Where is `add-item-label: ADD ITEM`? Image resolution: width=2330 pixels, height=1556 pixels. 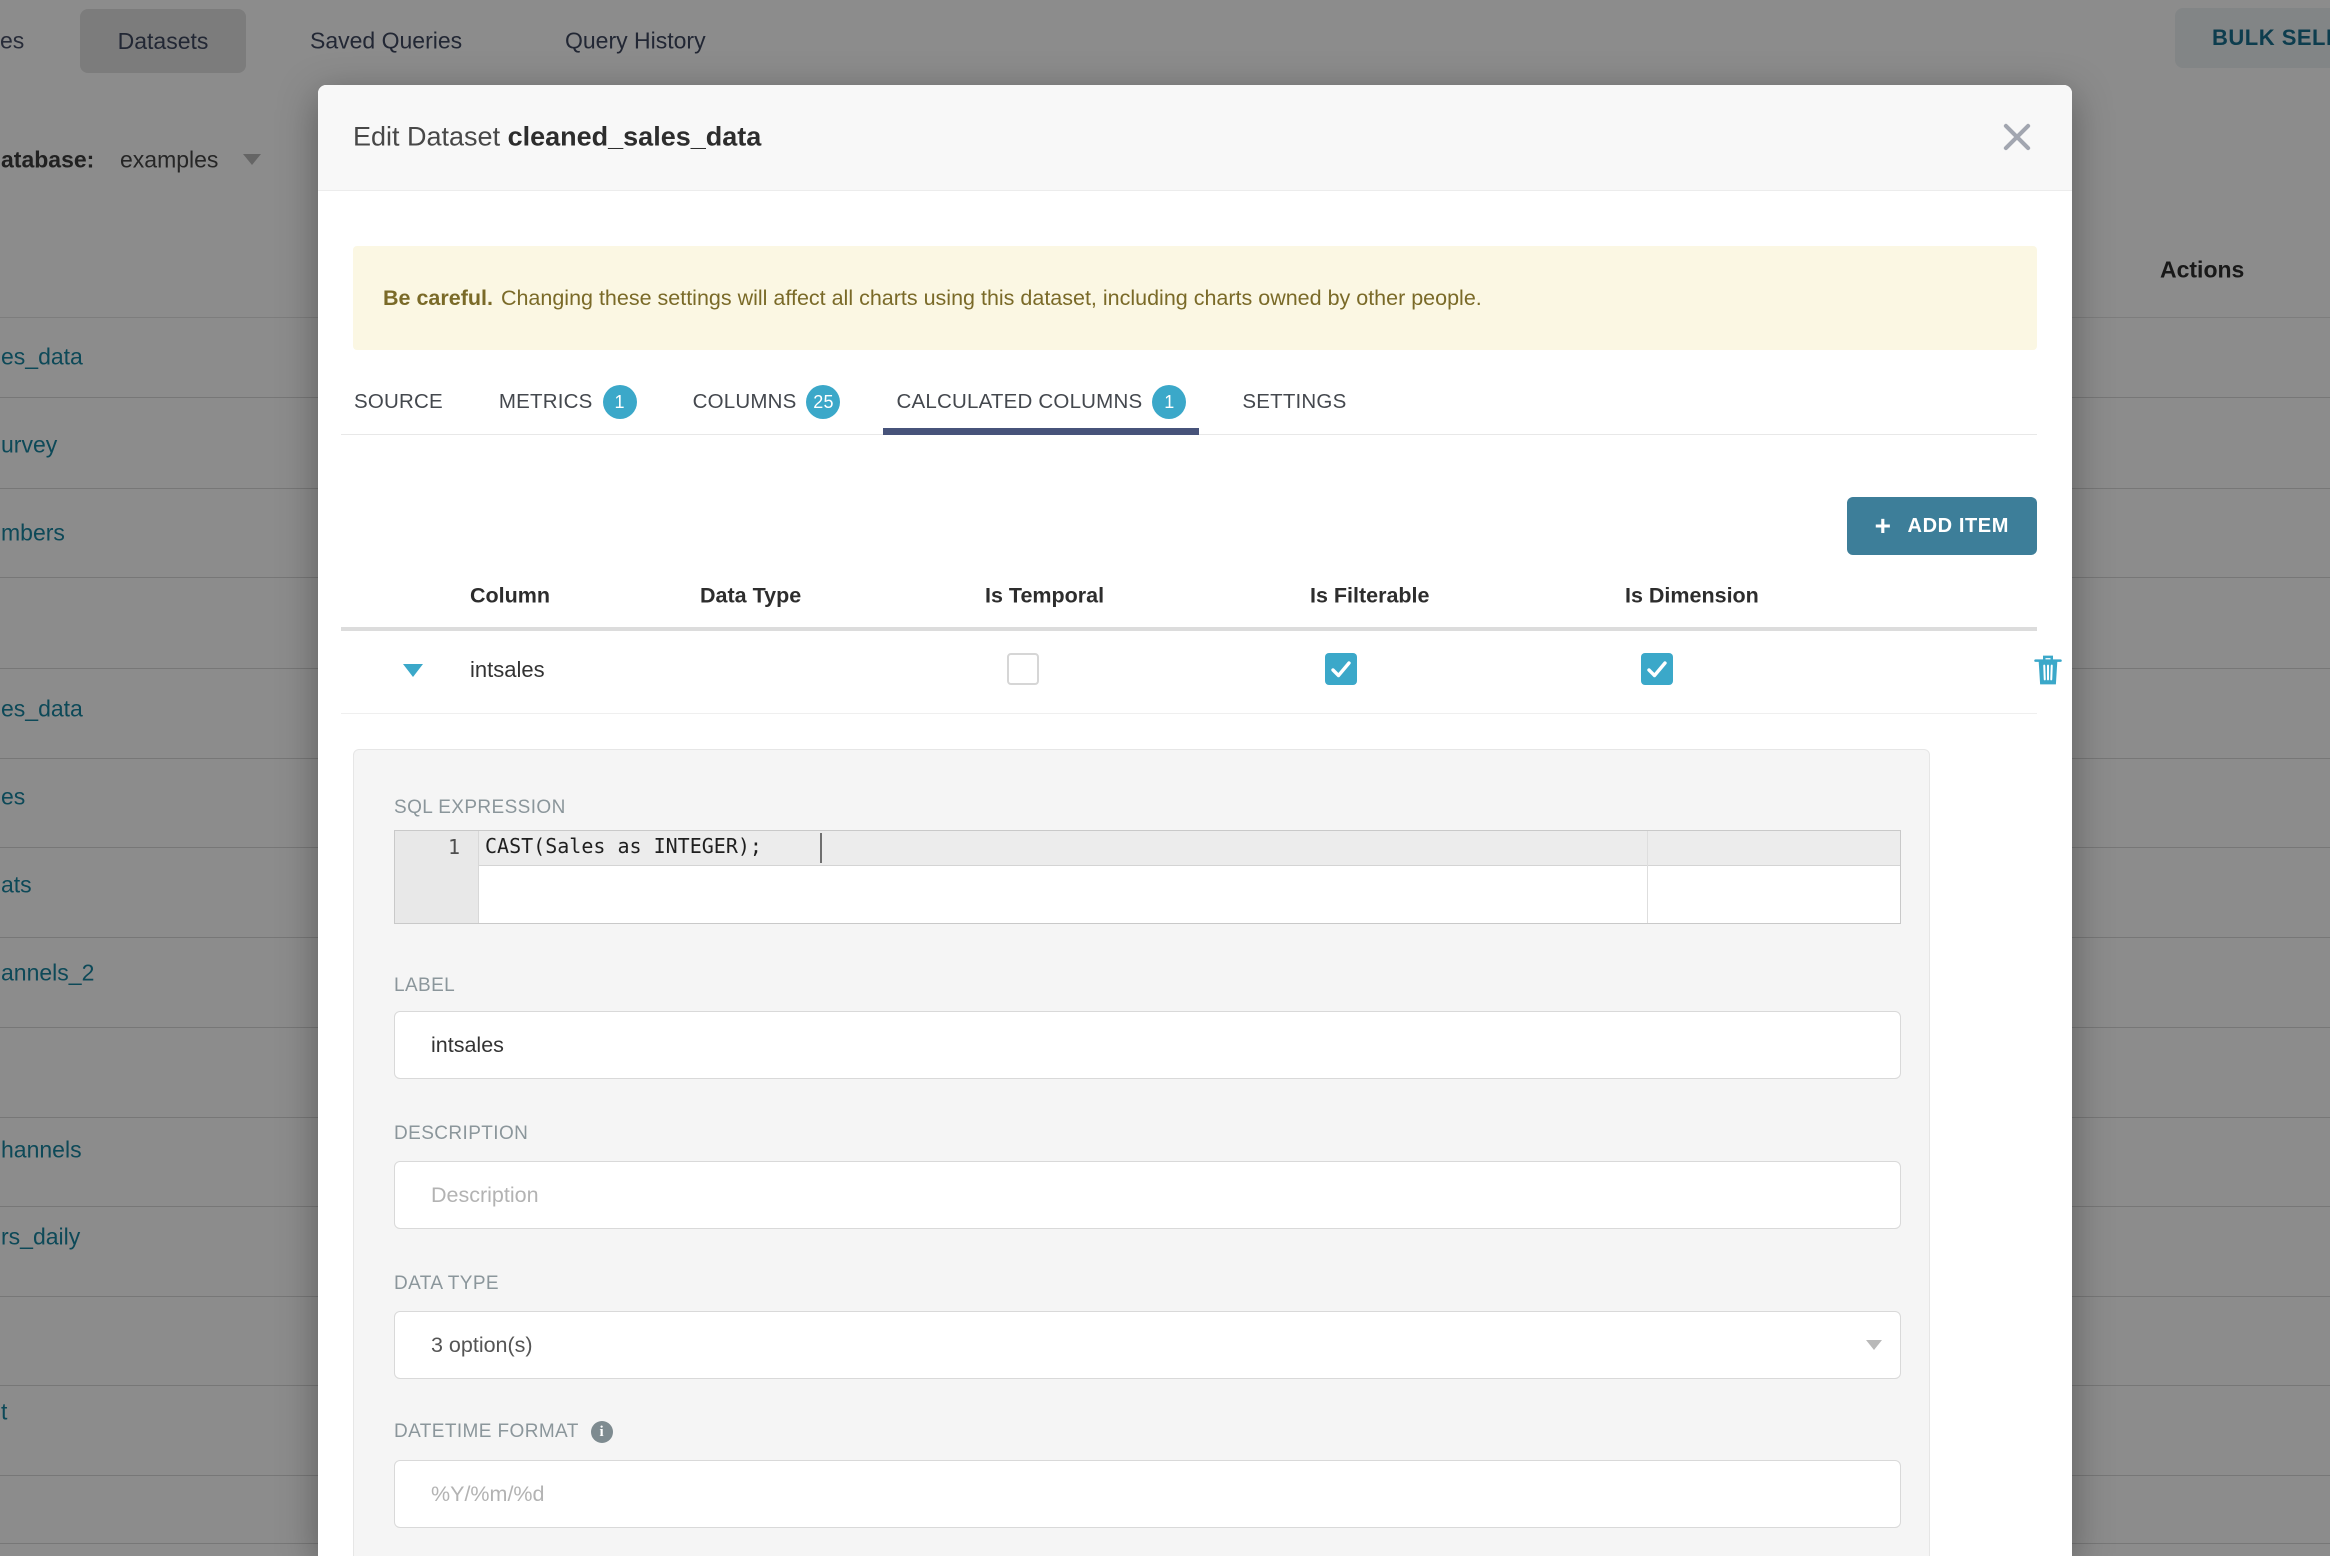 add-item-label: ADD ITEM is located at coordinates (1958, 525).